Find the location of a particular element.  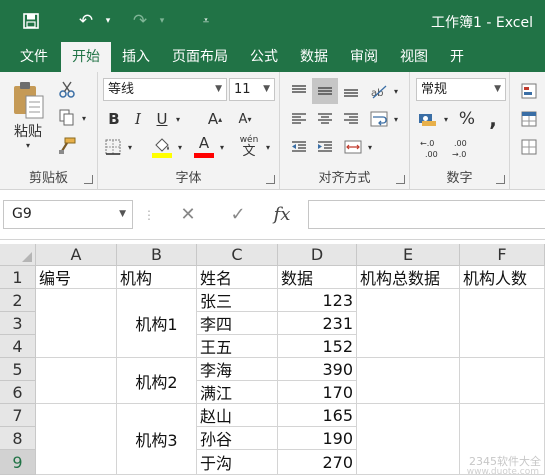

font-size-select: 11 ▼ is located at coordinates (252, 89).